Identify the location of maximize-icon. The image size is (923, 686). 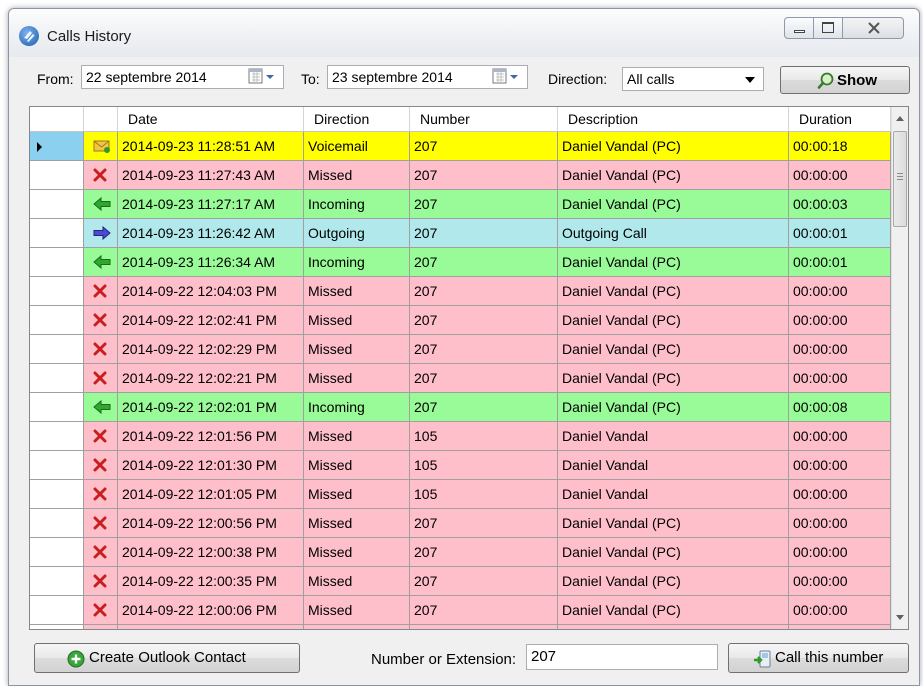
(828, 27).